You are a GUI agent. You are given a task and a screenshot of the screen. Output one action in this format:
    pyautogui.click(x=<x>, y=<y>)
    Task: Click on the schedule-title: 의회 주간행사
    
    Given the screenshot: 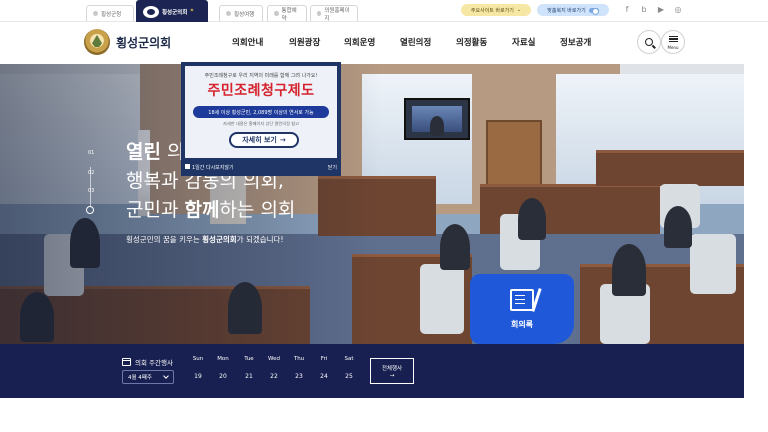 What is the action you would take?
    pyautogui.click(x=147, y=362)
    